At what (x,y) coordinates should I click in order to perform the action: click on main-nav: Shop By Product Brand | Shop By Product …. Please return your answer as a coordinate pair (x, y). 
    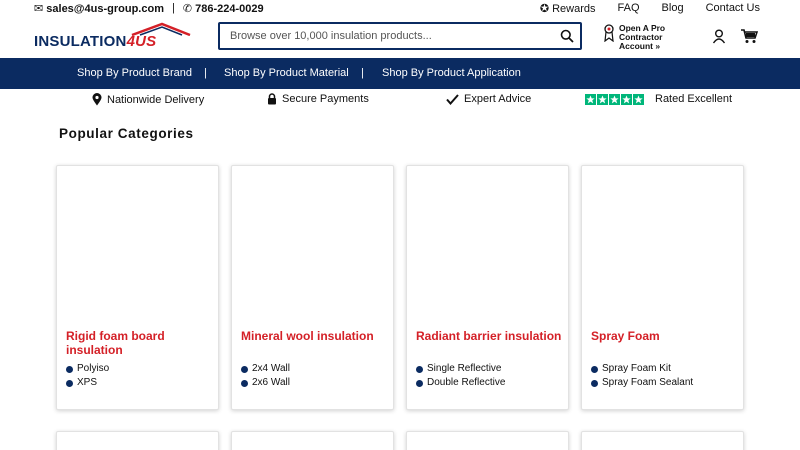
    Looking at the image, I should click on (400, 73).